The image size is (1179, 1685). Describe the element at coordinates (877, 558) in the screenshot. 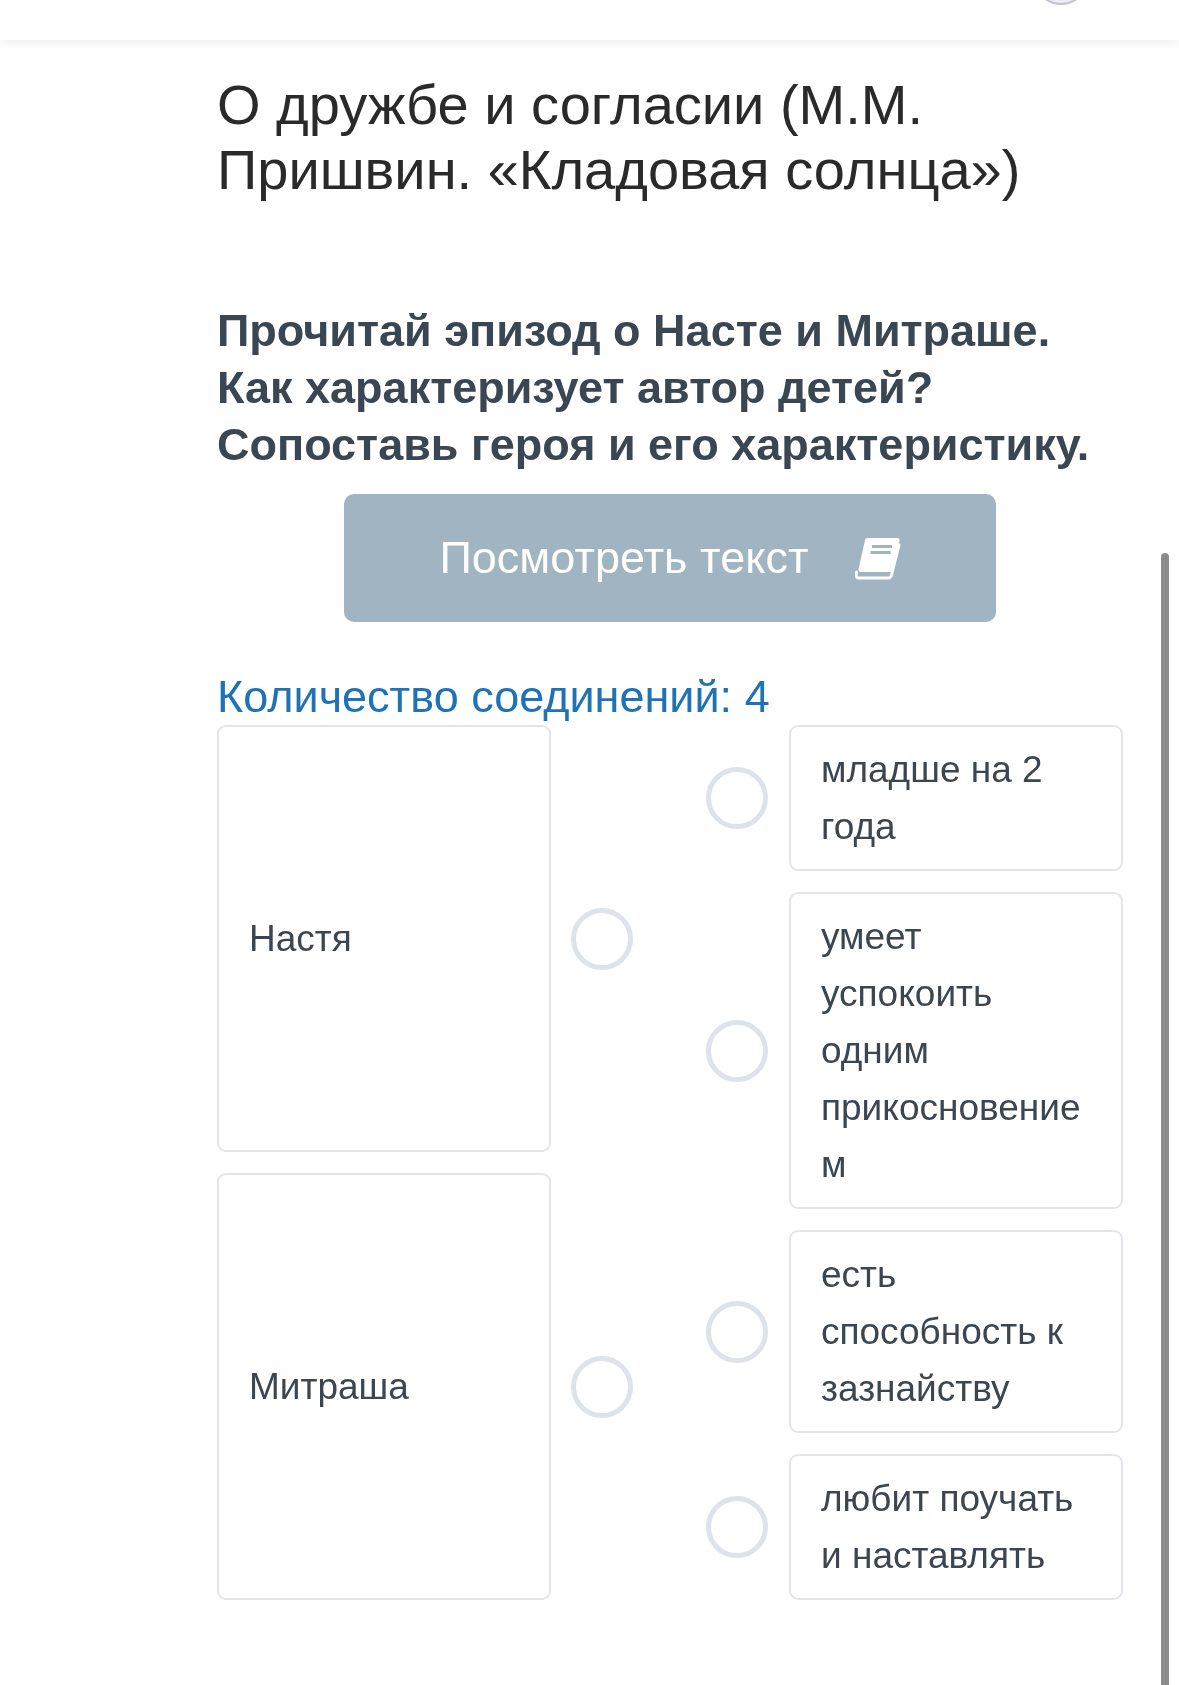

I see `book-icon` at that location.